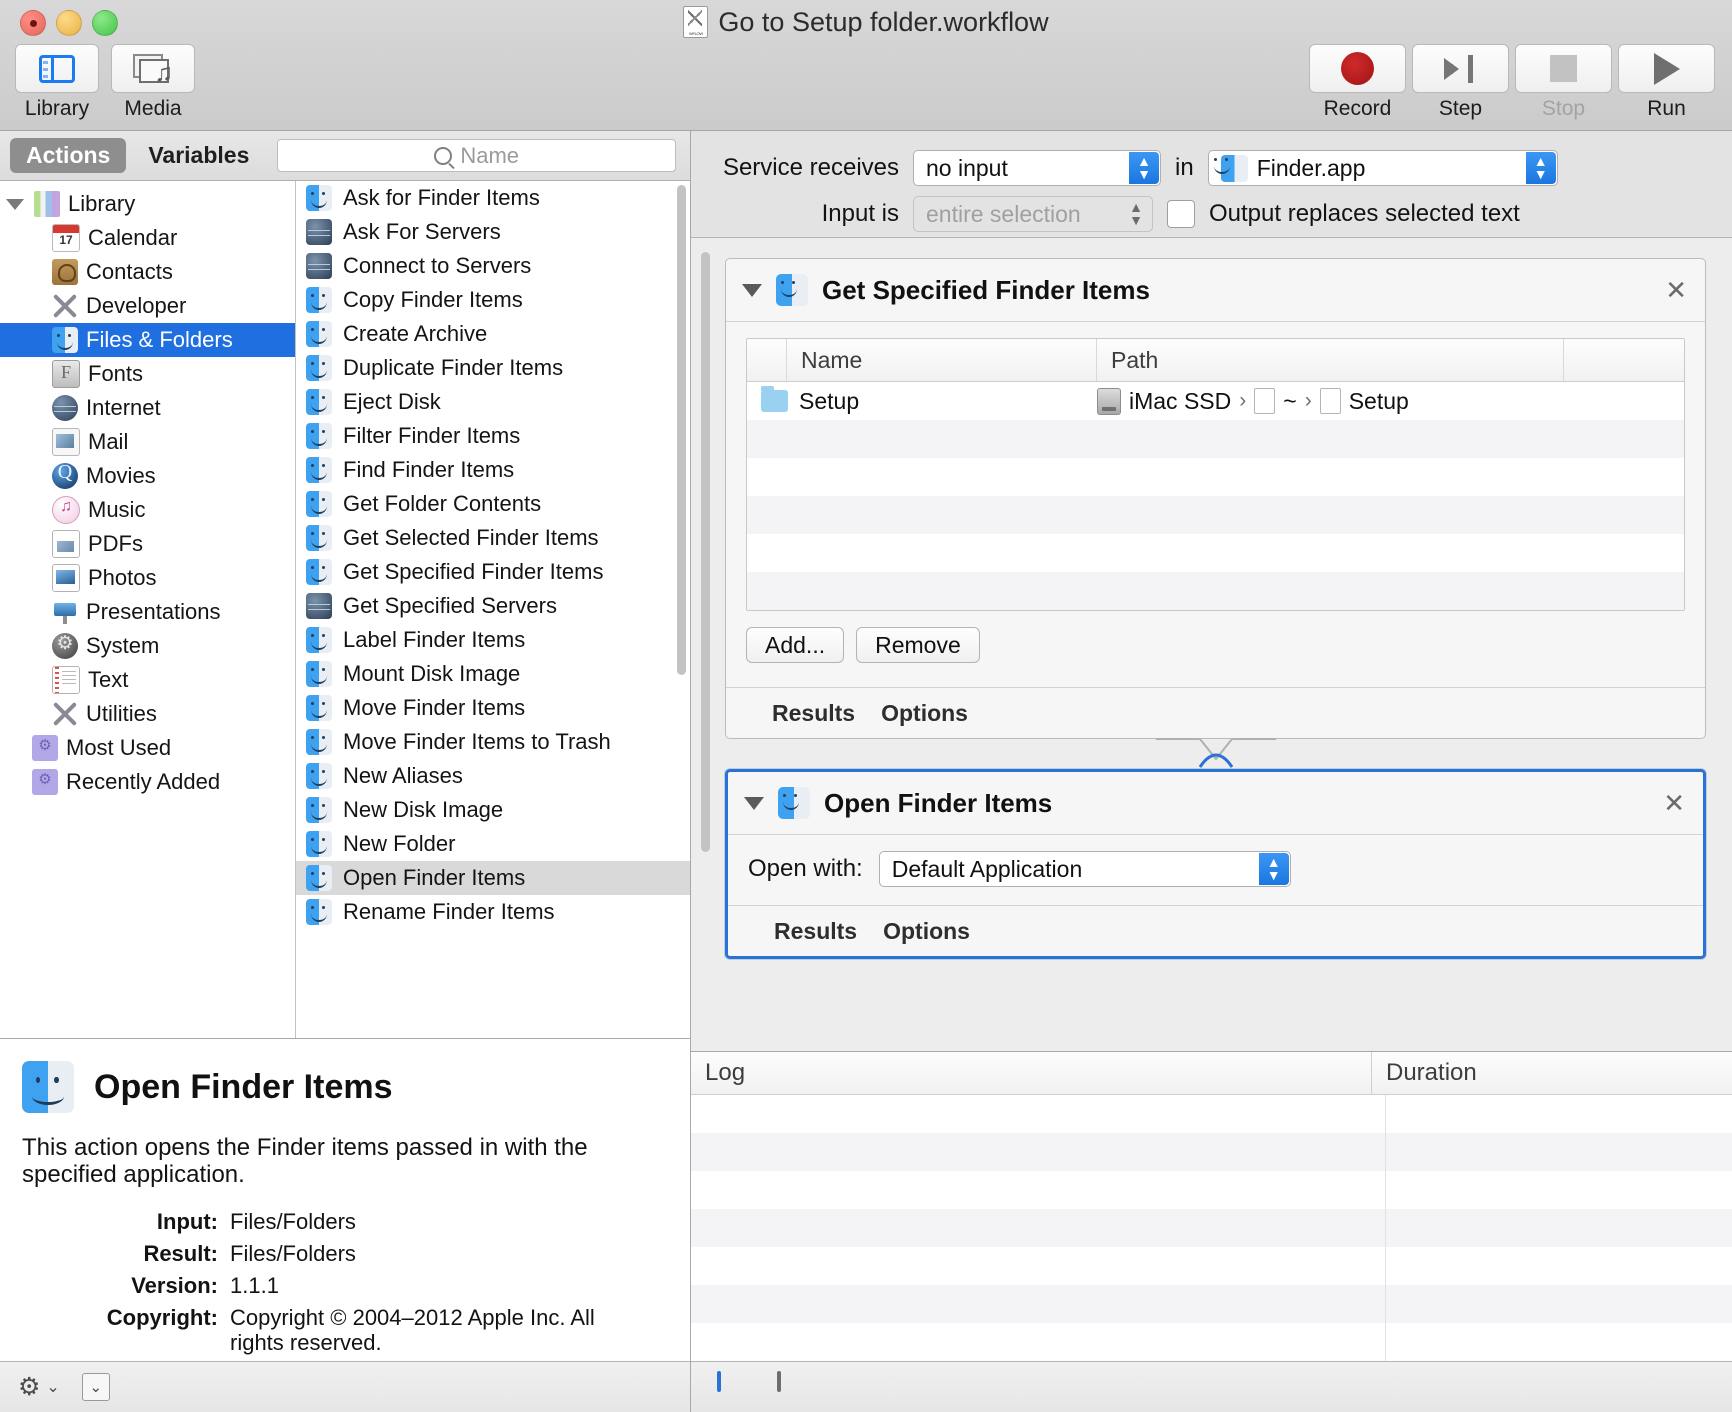  What do you see at coordinates (493, 878) in the screenshot?
I see `action-row-open-finder-items: Open Finder Items` at bounding box center [493, 878].